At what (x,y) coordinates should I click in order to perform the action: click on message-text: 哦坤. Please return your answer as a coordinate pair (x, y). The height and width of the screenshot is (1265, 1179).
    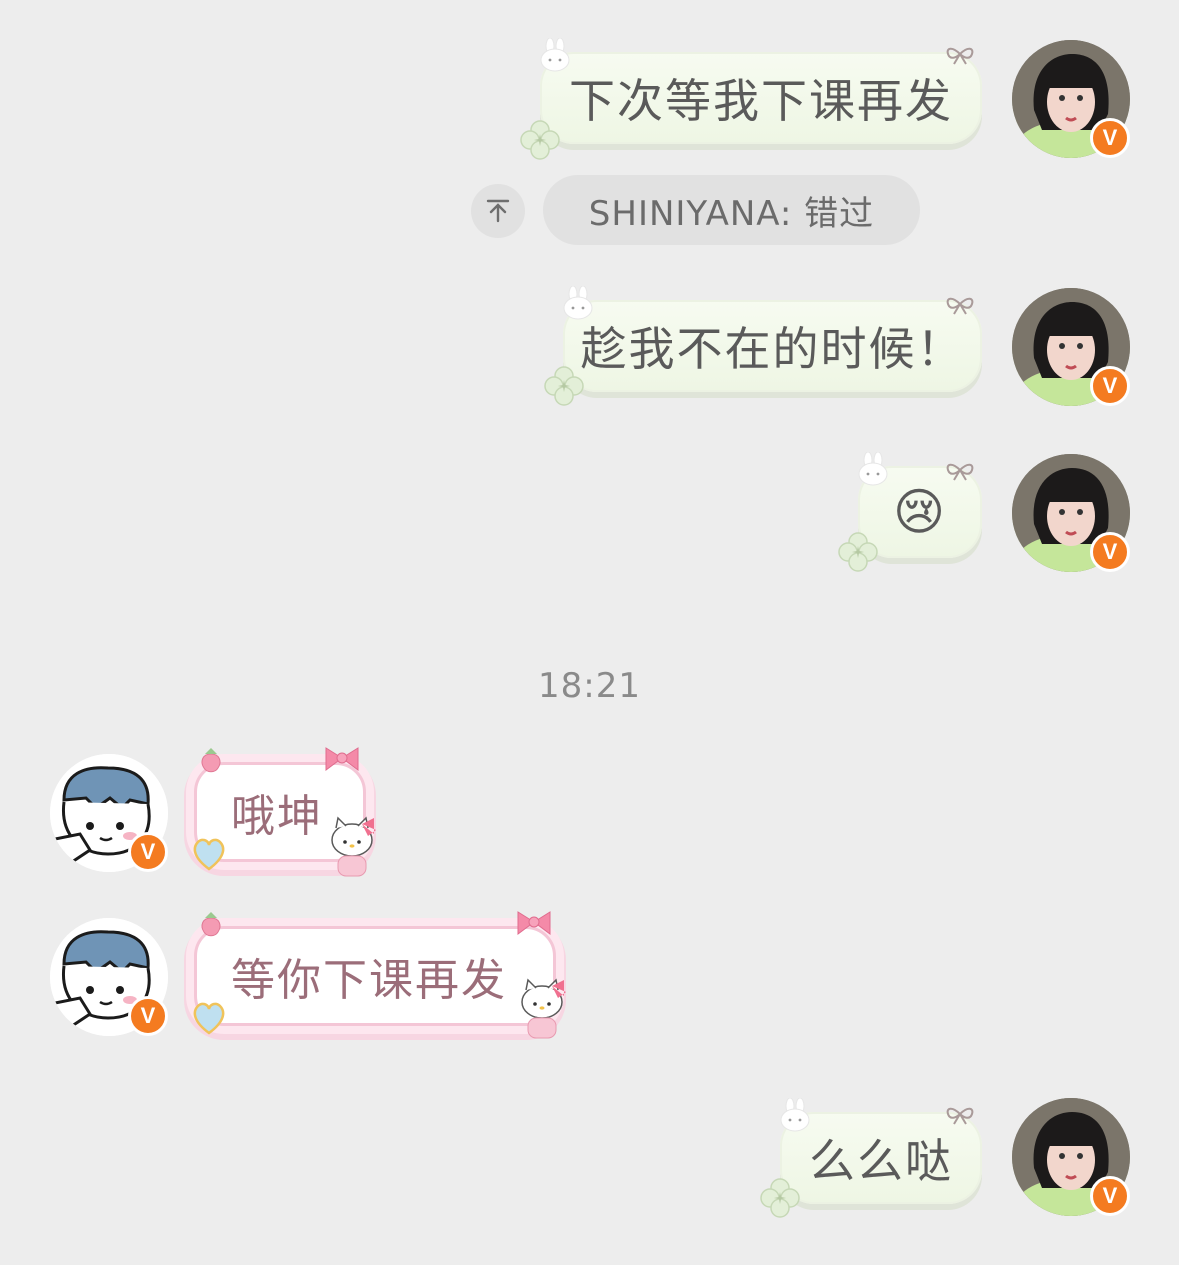
    Looking at the image, I should click on (277, 816).